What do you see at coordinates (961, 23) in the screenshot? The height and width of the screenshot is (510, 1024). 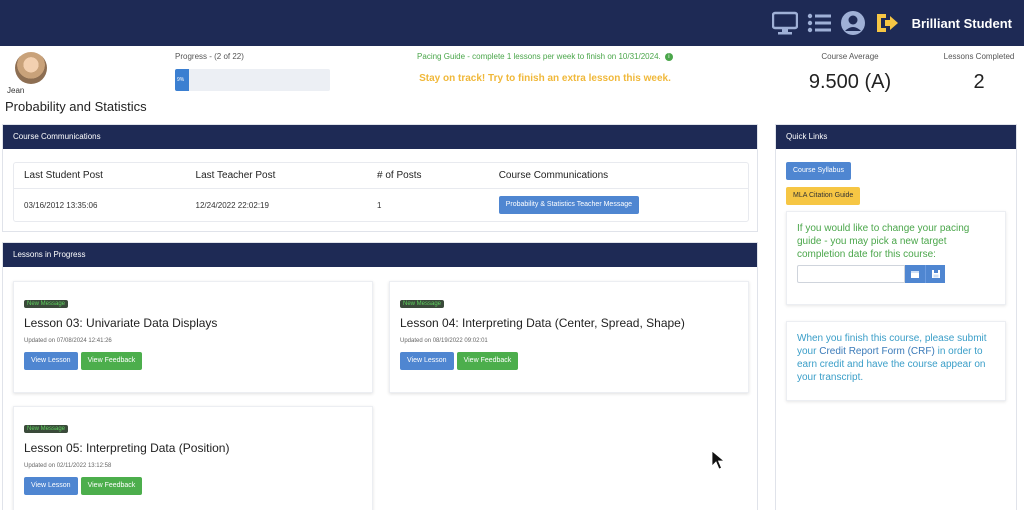 I see `brand-name: Brilliant Student` at bounding box center [961, 23].